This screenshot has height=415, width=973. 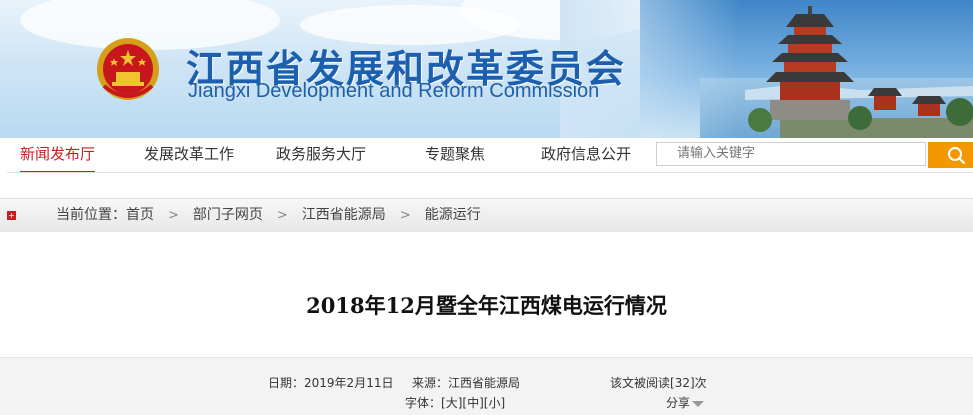 What do you see at coordinates (490, 172) in the screenshot?
I see `nav-divider` at bounding box center [490, 172].